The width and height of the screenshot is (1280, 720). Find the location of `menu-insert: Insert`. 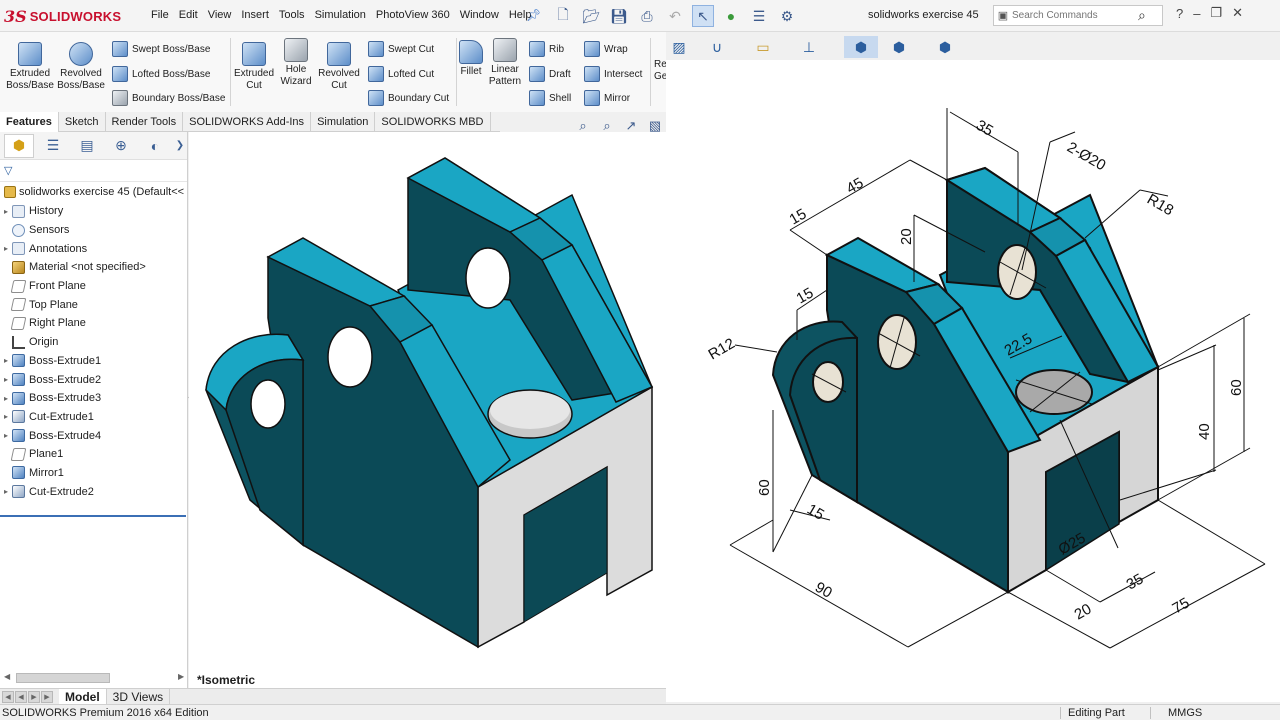

menu-insert: Insert is located at coordinates (255, 15).